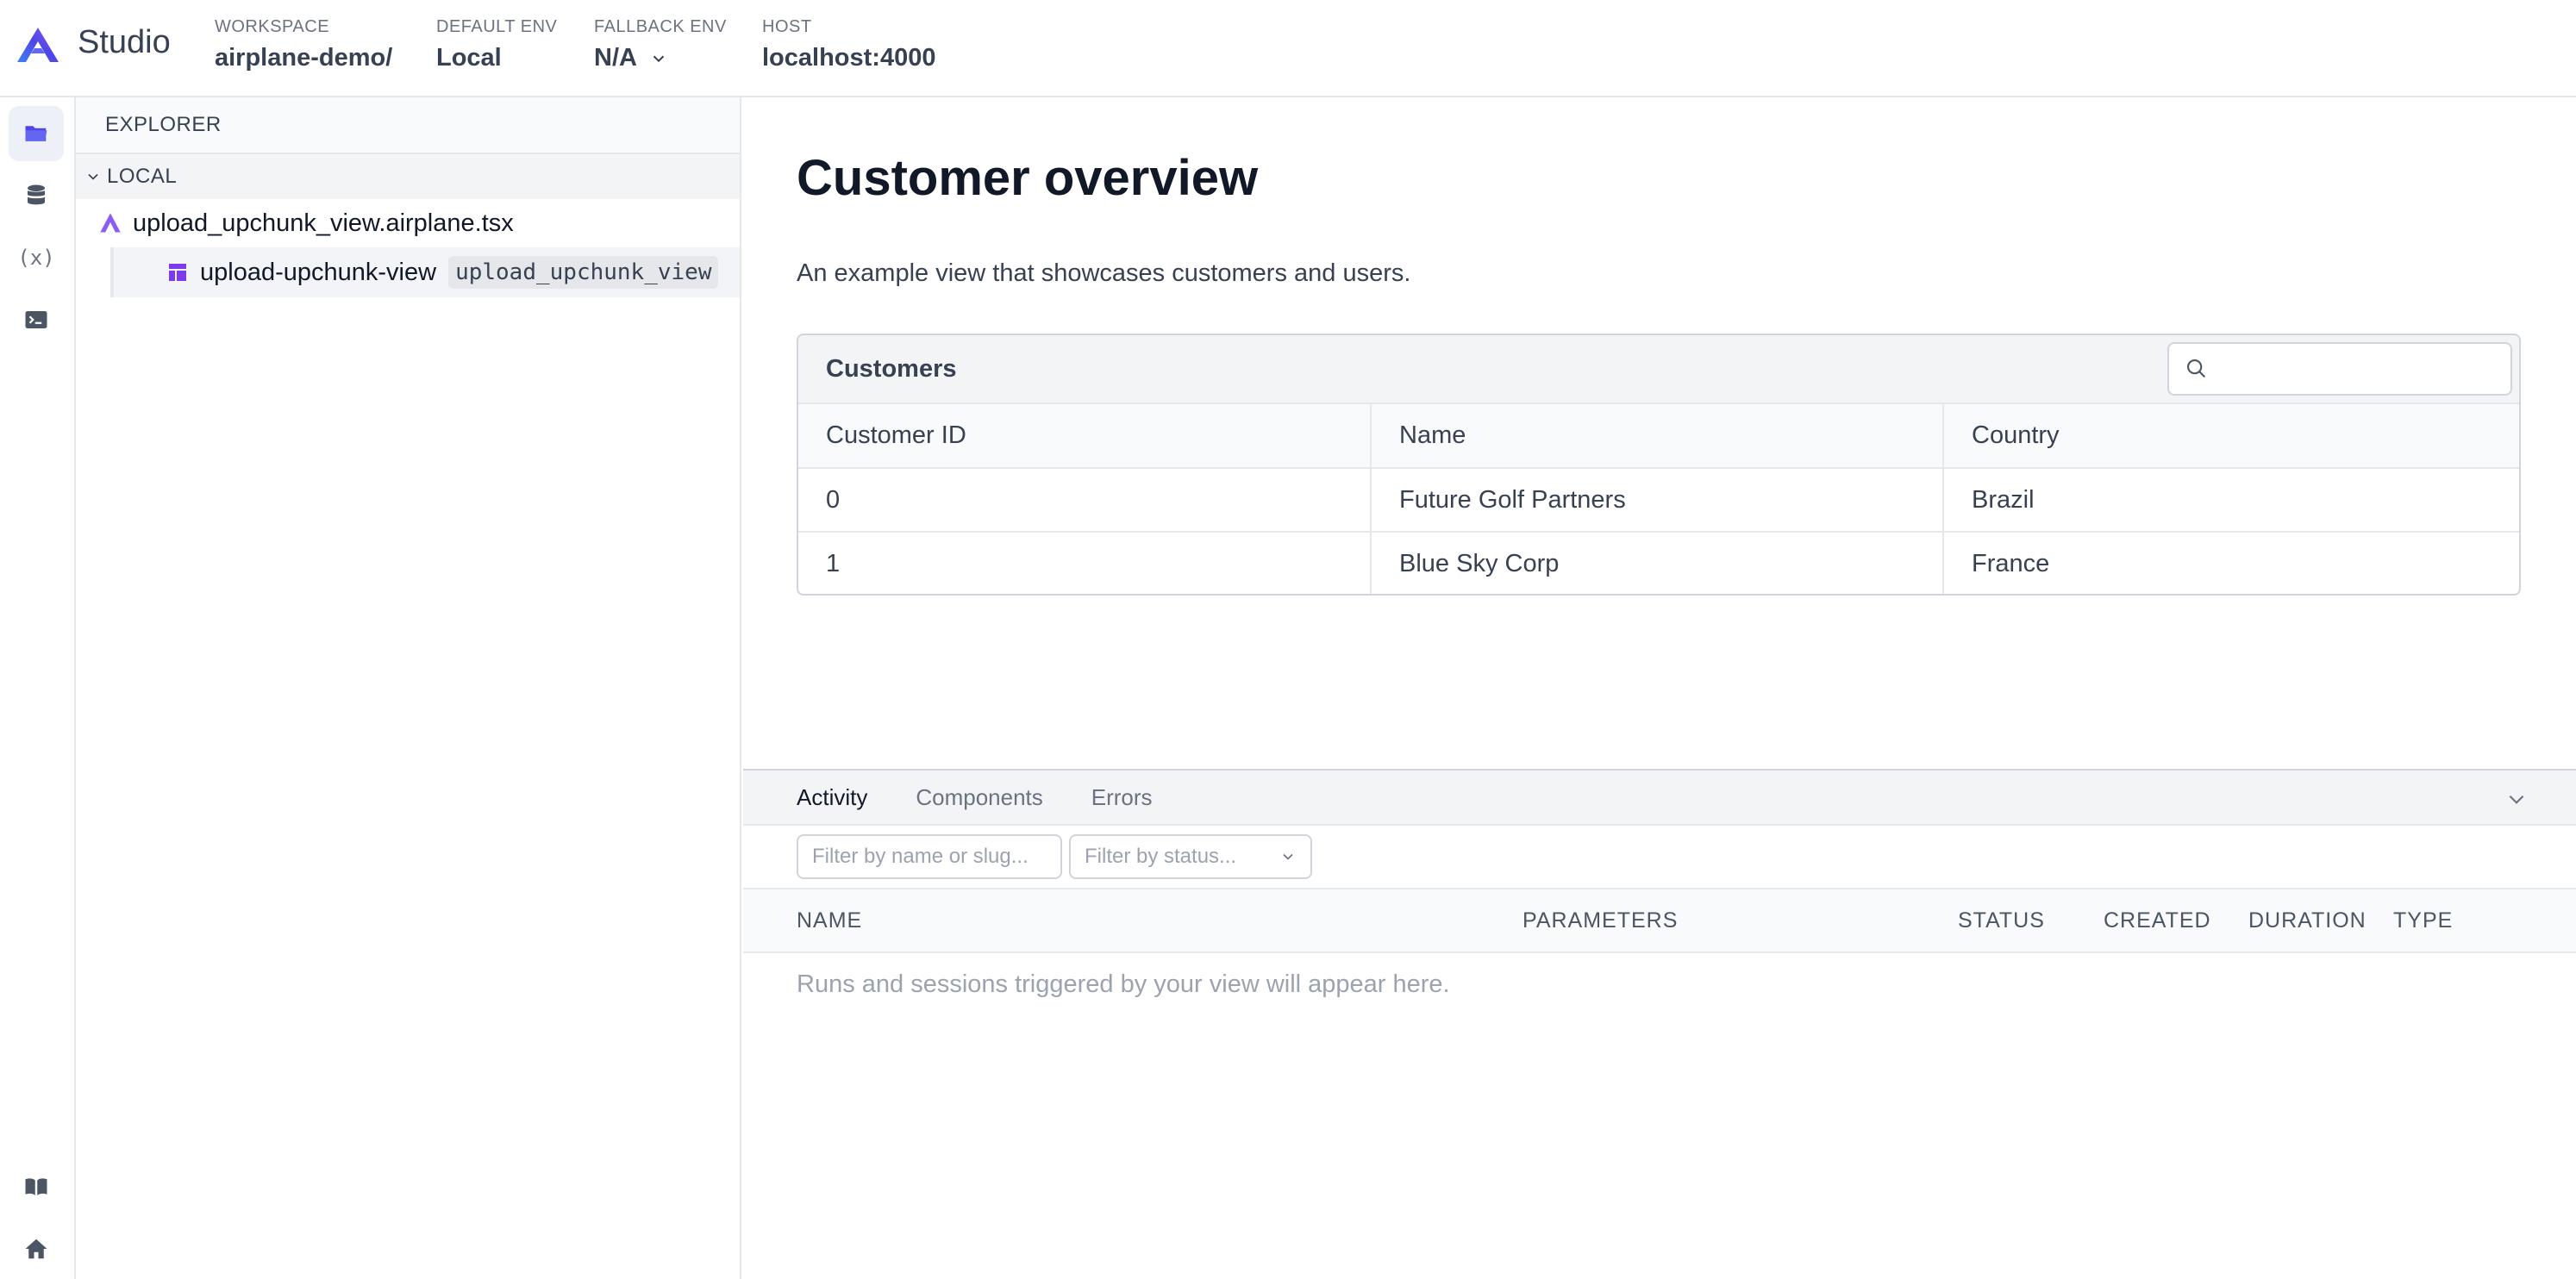 The height and width of the screenshot is (1279, 2576). What do you see at coordinates (111, 223) in the screenshot?
I see `airplane-file-icon` at bounding box center [111, 223].